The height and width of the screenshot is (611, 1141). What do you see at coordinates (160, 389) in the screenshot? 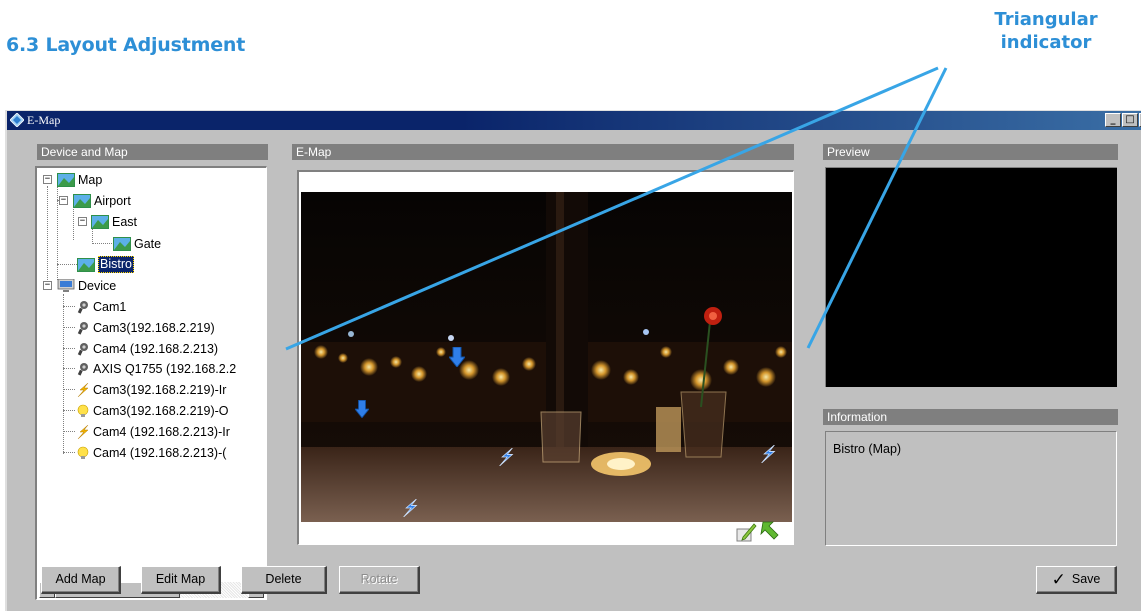
I see `tree-item-label: Cam3(192.168.2.219)-Ir` at bounding box center [160, 389].